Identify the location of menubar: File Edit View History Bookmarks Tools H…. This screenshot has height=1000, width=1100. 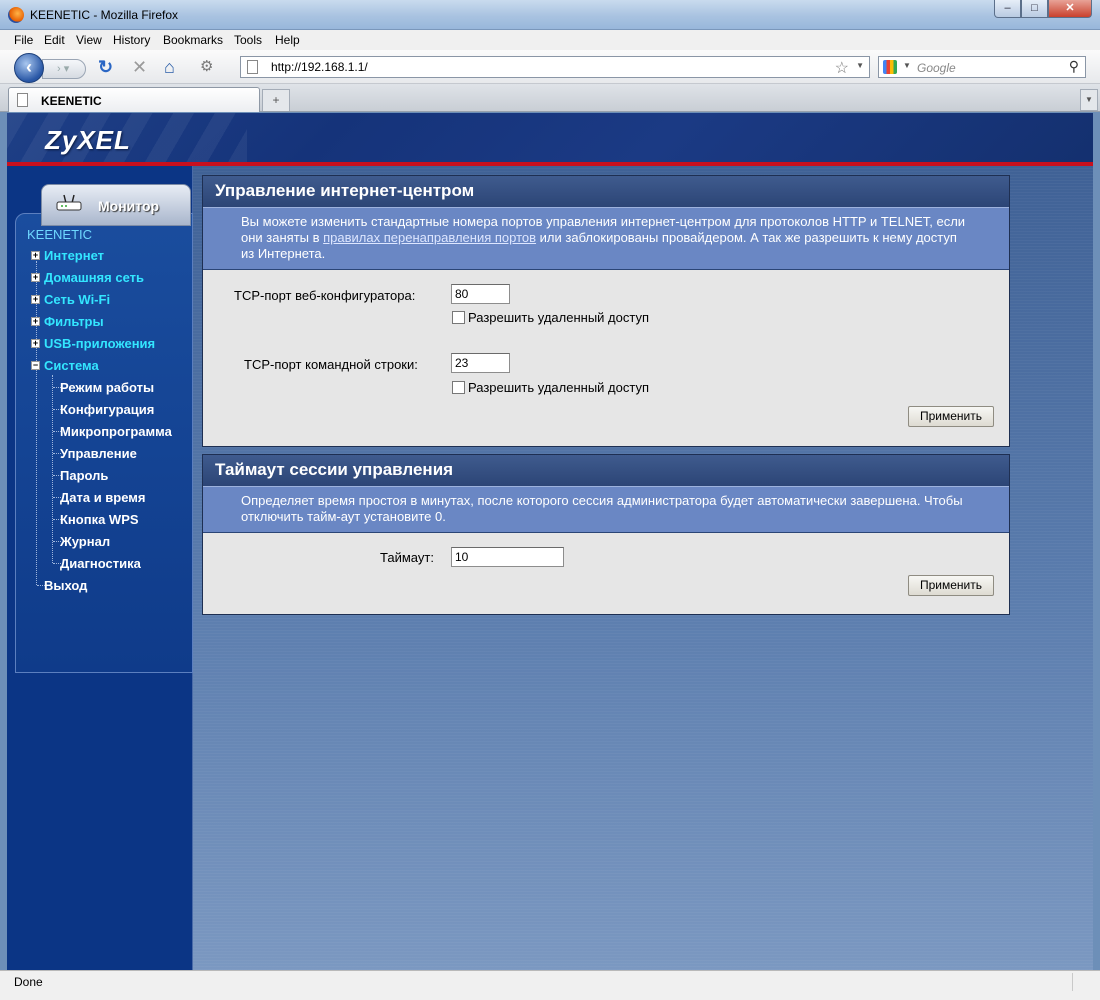
(550, 40).